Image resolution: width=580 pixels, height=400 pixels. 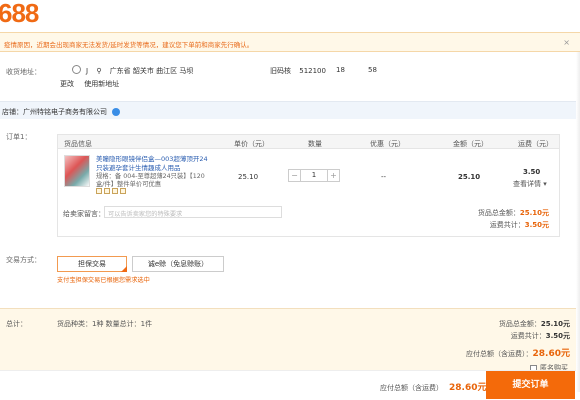 I want to click on footer-total: 应付总额（含运费） 28.60元, so click(x=433, y=386).